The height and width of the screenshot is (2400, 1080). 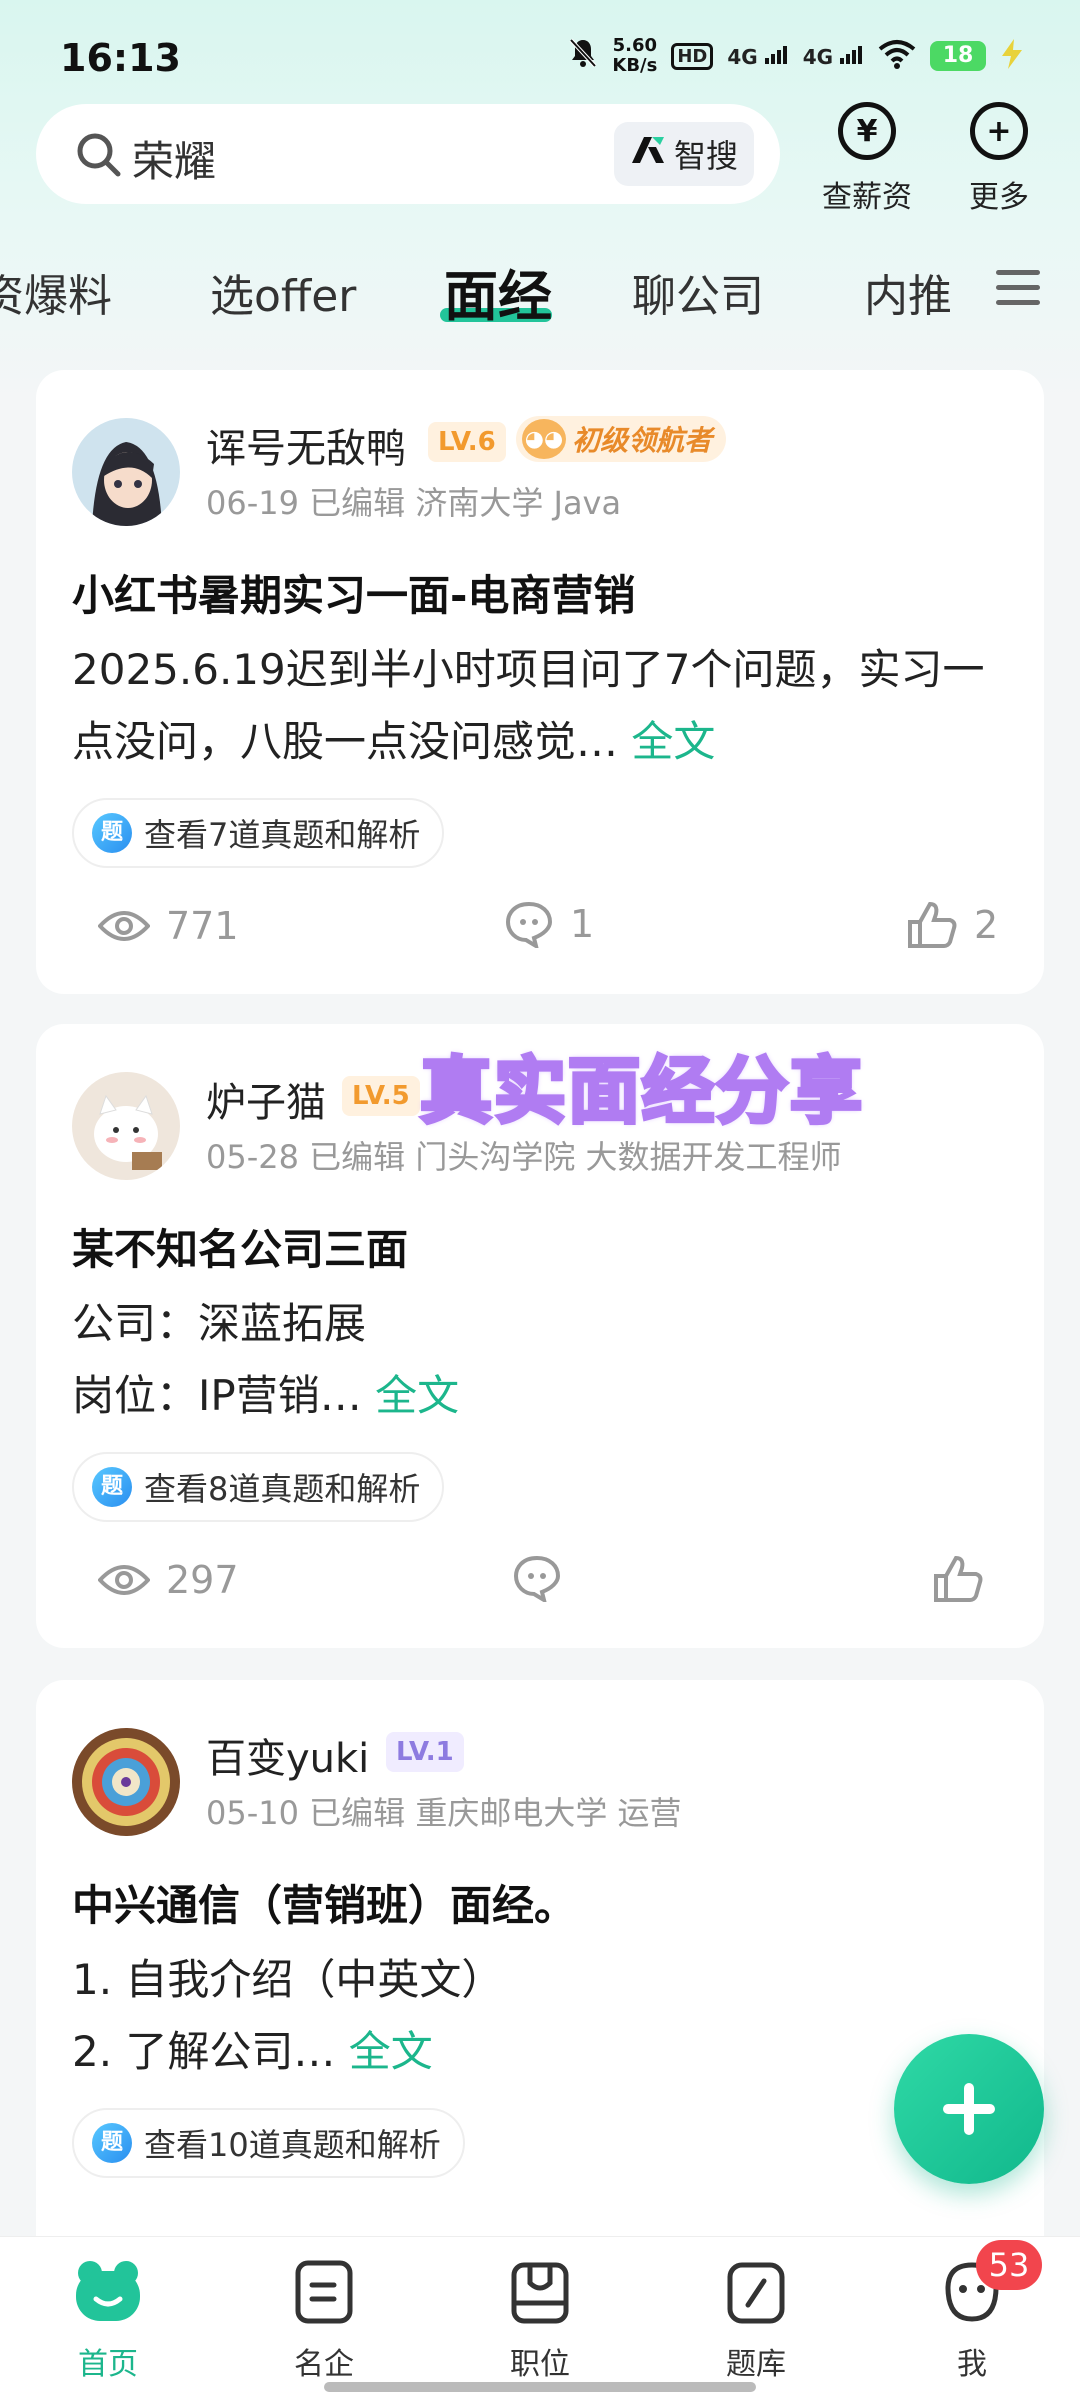 I want to click on post-body-line: 岗位：IP营销… 全文, so click(x=542, y=1396).